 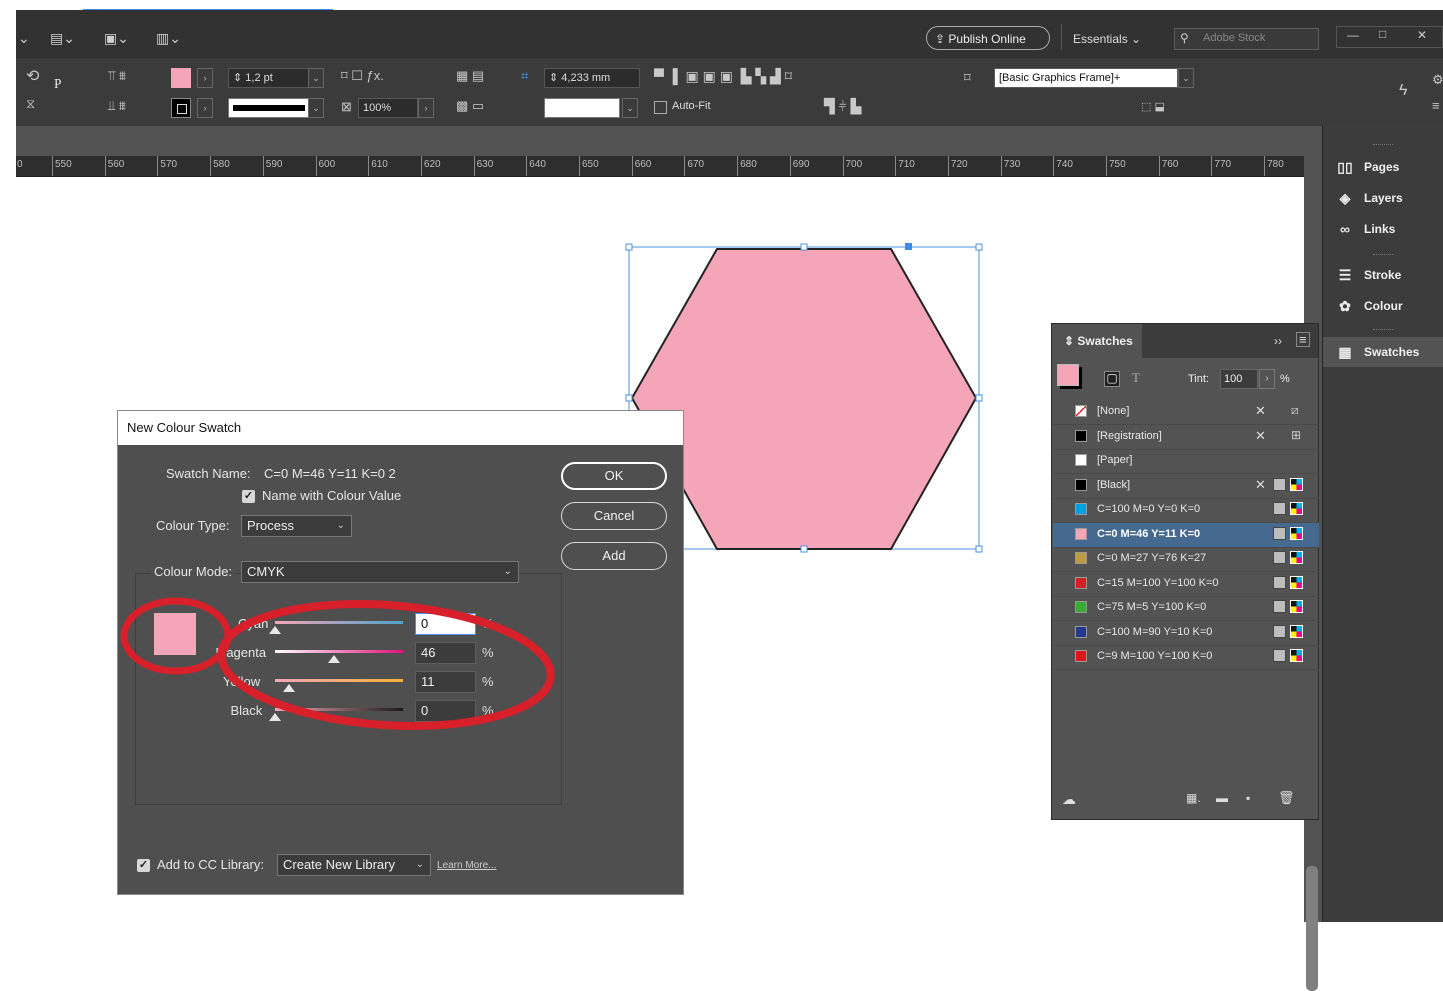 What do you see at coordinates (592, 78) in the screenshot?
I see `spacing-field: ⇕ 4,233 mm` at bounding box center [592, 78].